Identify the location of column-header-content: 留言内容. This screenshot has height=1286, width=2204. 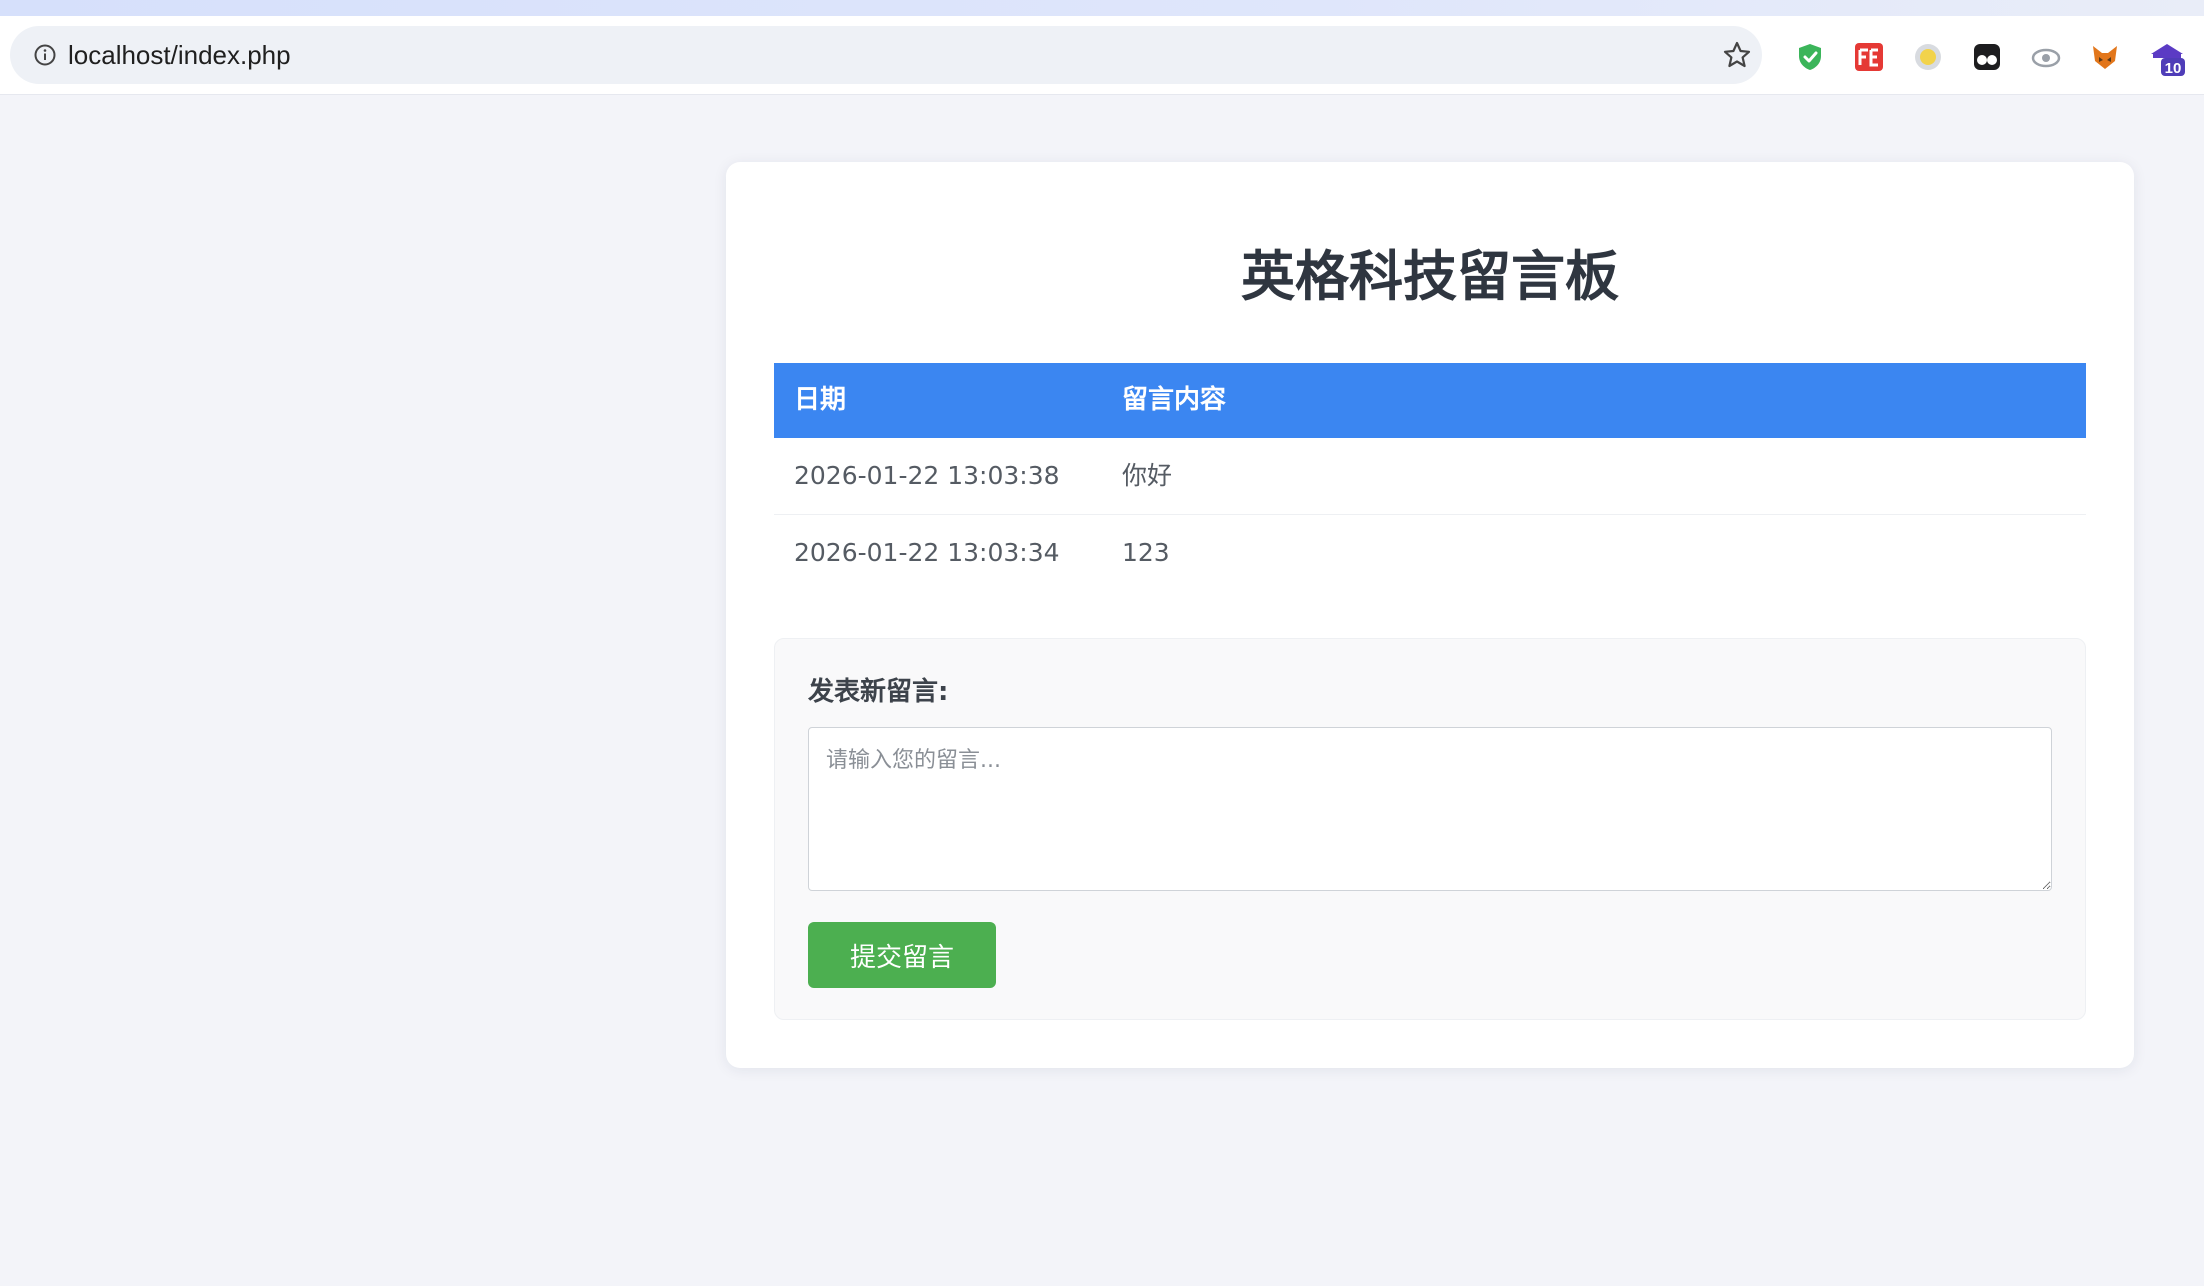
(1174, 400).